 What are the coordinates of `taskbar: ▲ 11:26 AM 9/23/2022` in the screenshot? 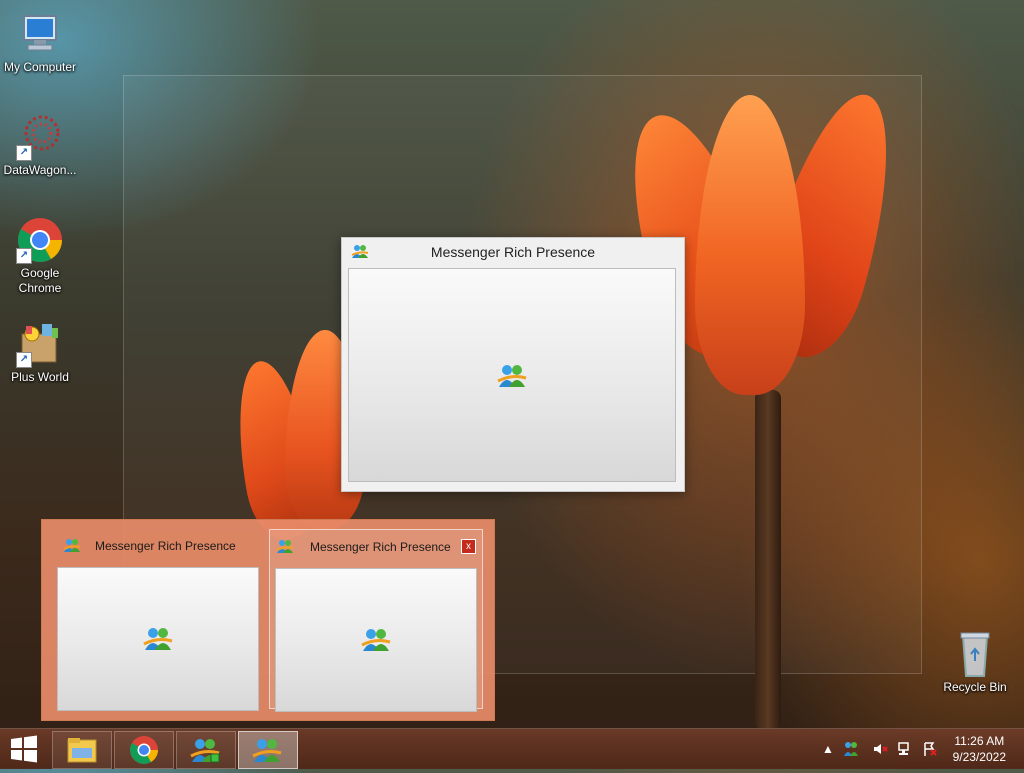 It's located at (512, 748).